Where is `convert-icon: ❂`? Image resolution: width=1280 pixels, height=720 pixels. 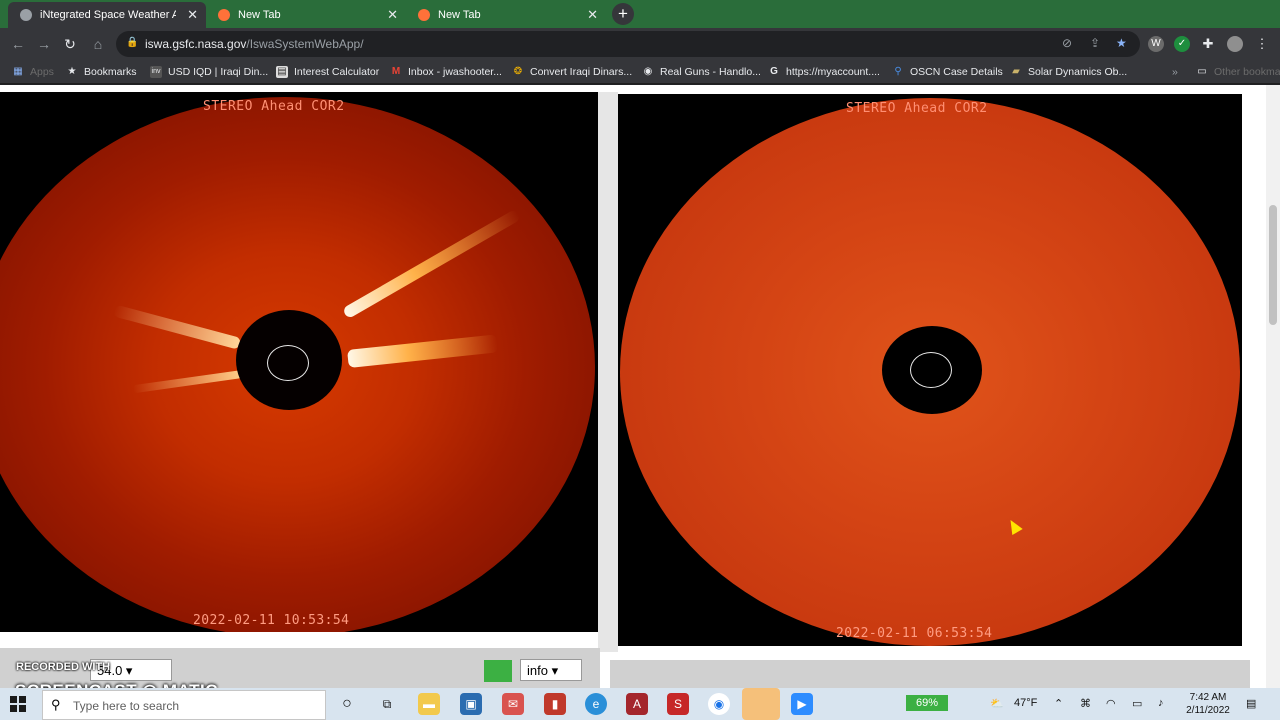
convert-icon: ❂ is located at coordinates (518, 71).